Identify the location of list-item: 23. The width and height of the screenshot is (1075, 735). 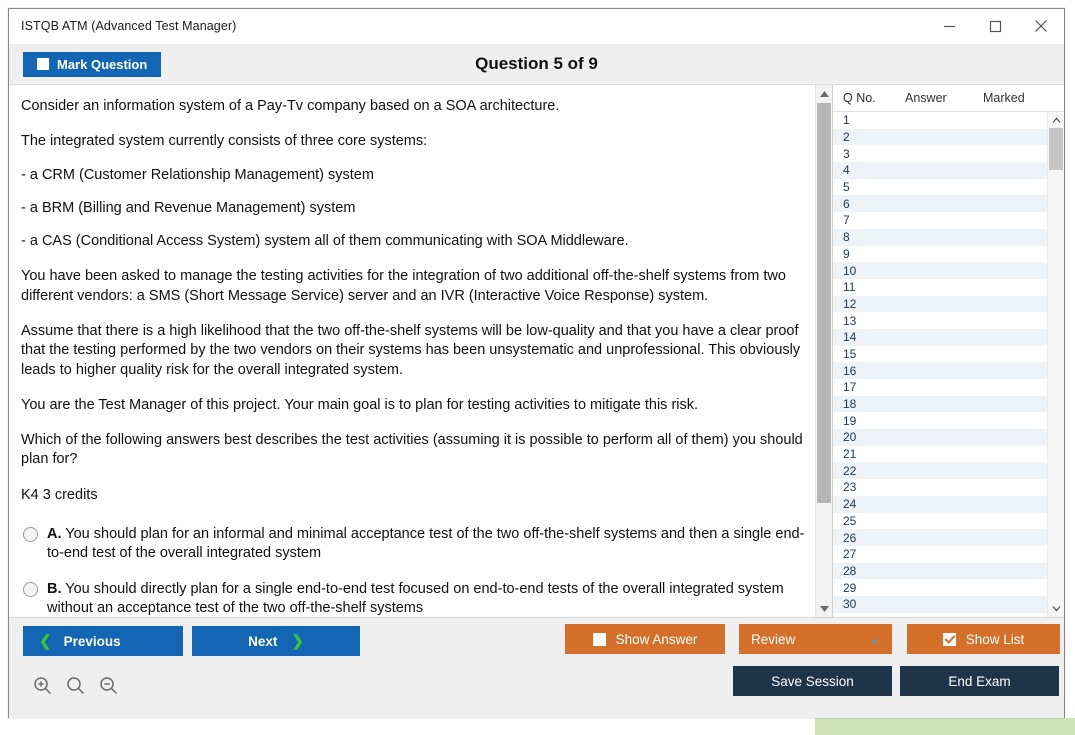
(940, 487).